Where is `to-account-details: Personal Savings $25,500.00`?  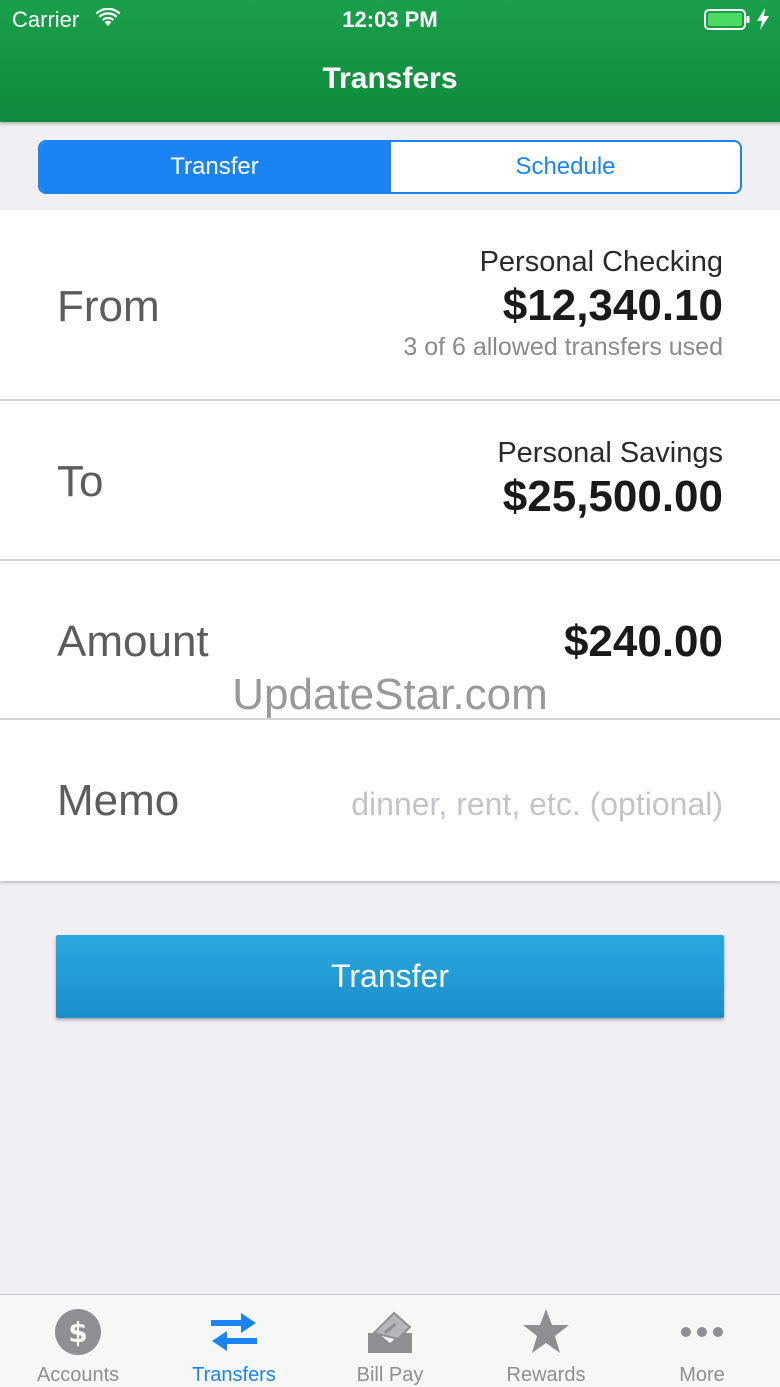
to-account-details: Personal Savings $25,500.00 is located at coordinates (610, 479).